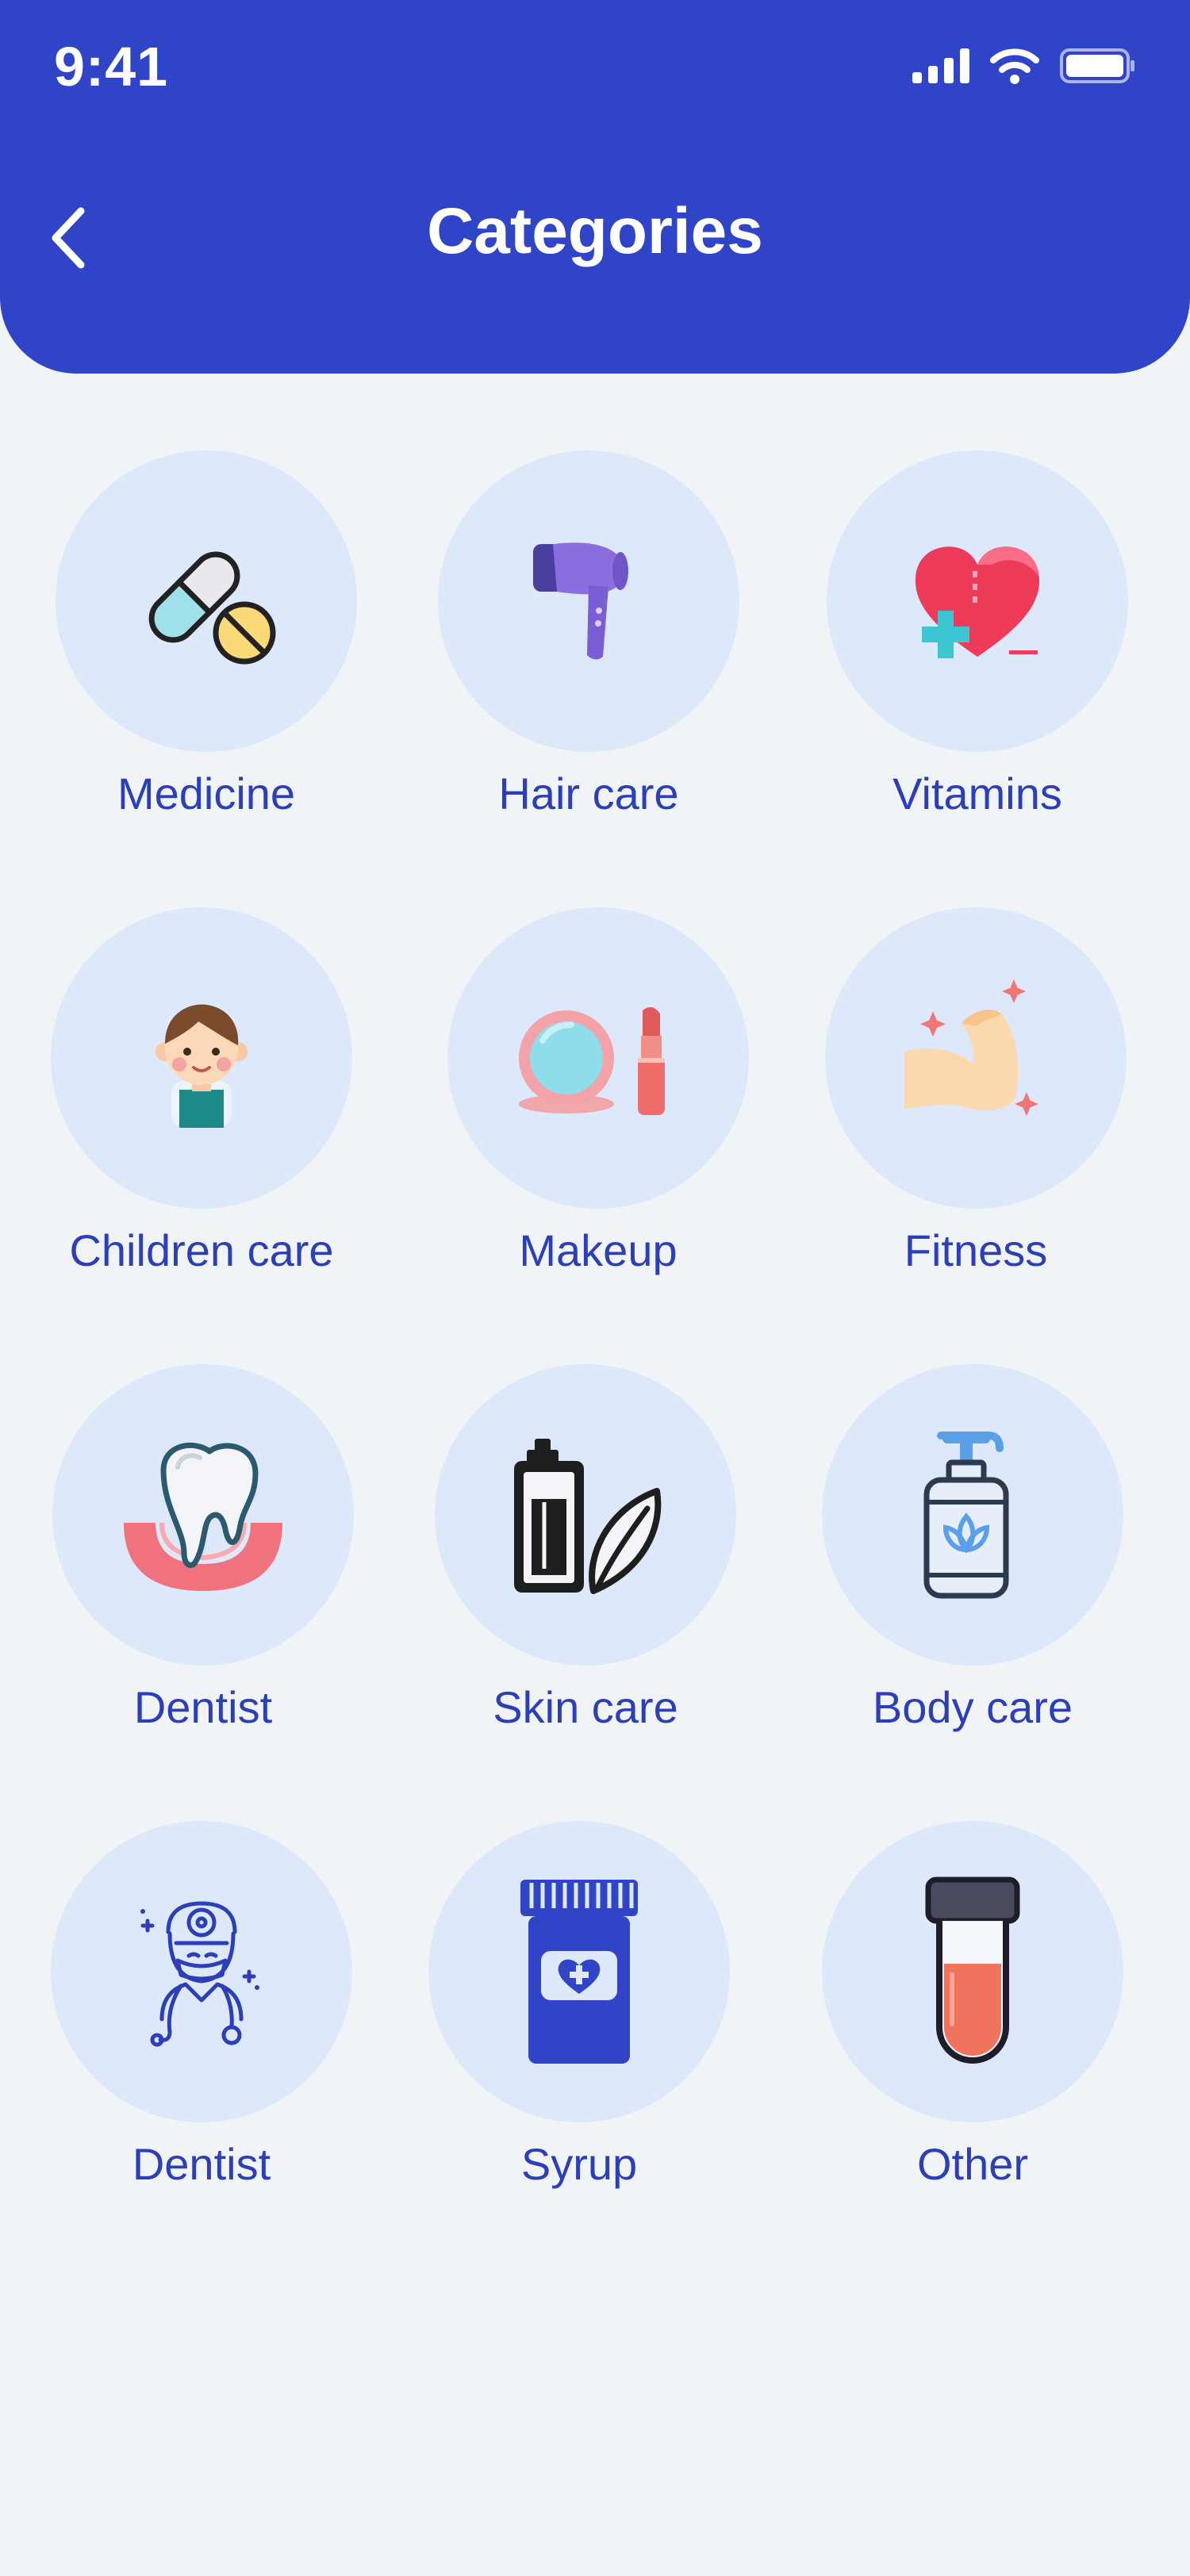 This screenshot has height=2576, width=1190. Describe the element at coordinates (598, 1250) in the screenshot. I see `category-label: Makeup` at that location.